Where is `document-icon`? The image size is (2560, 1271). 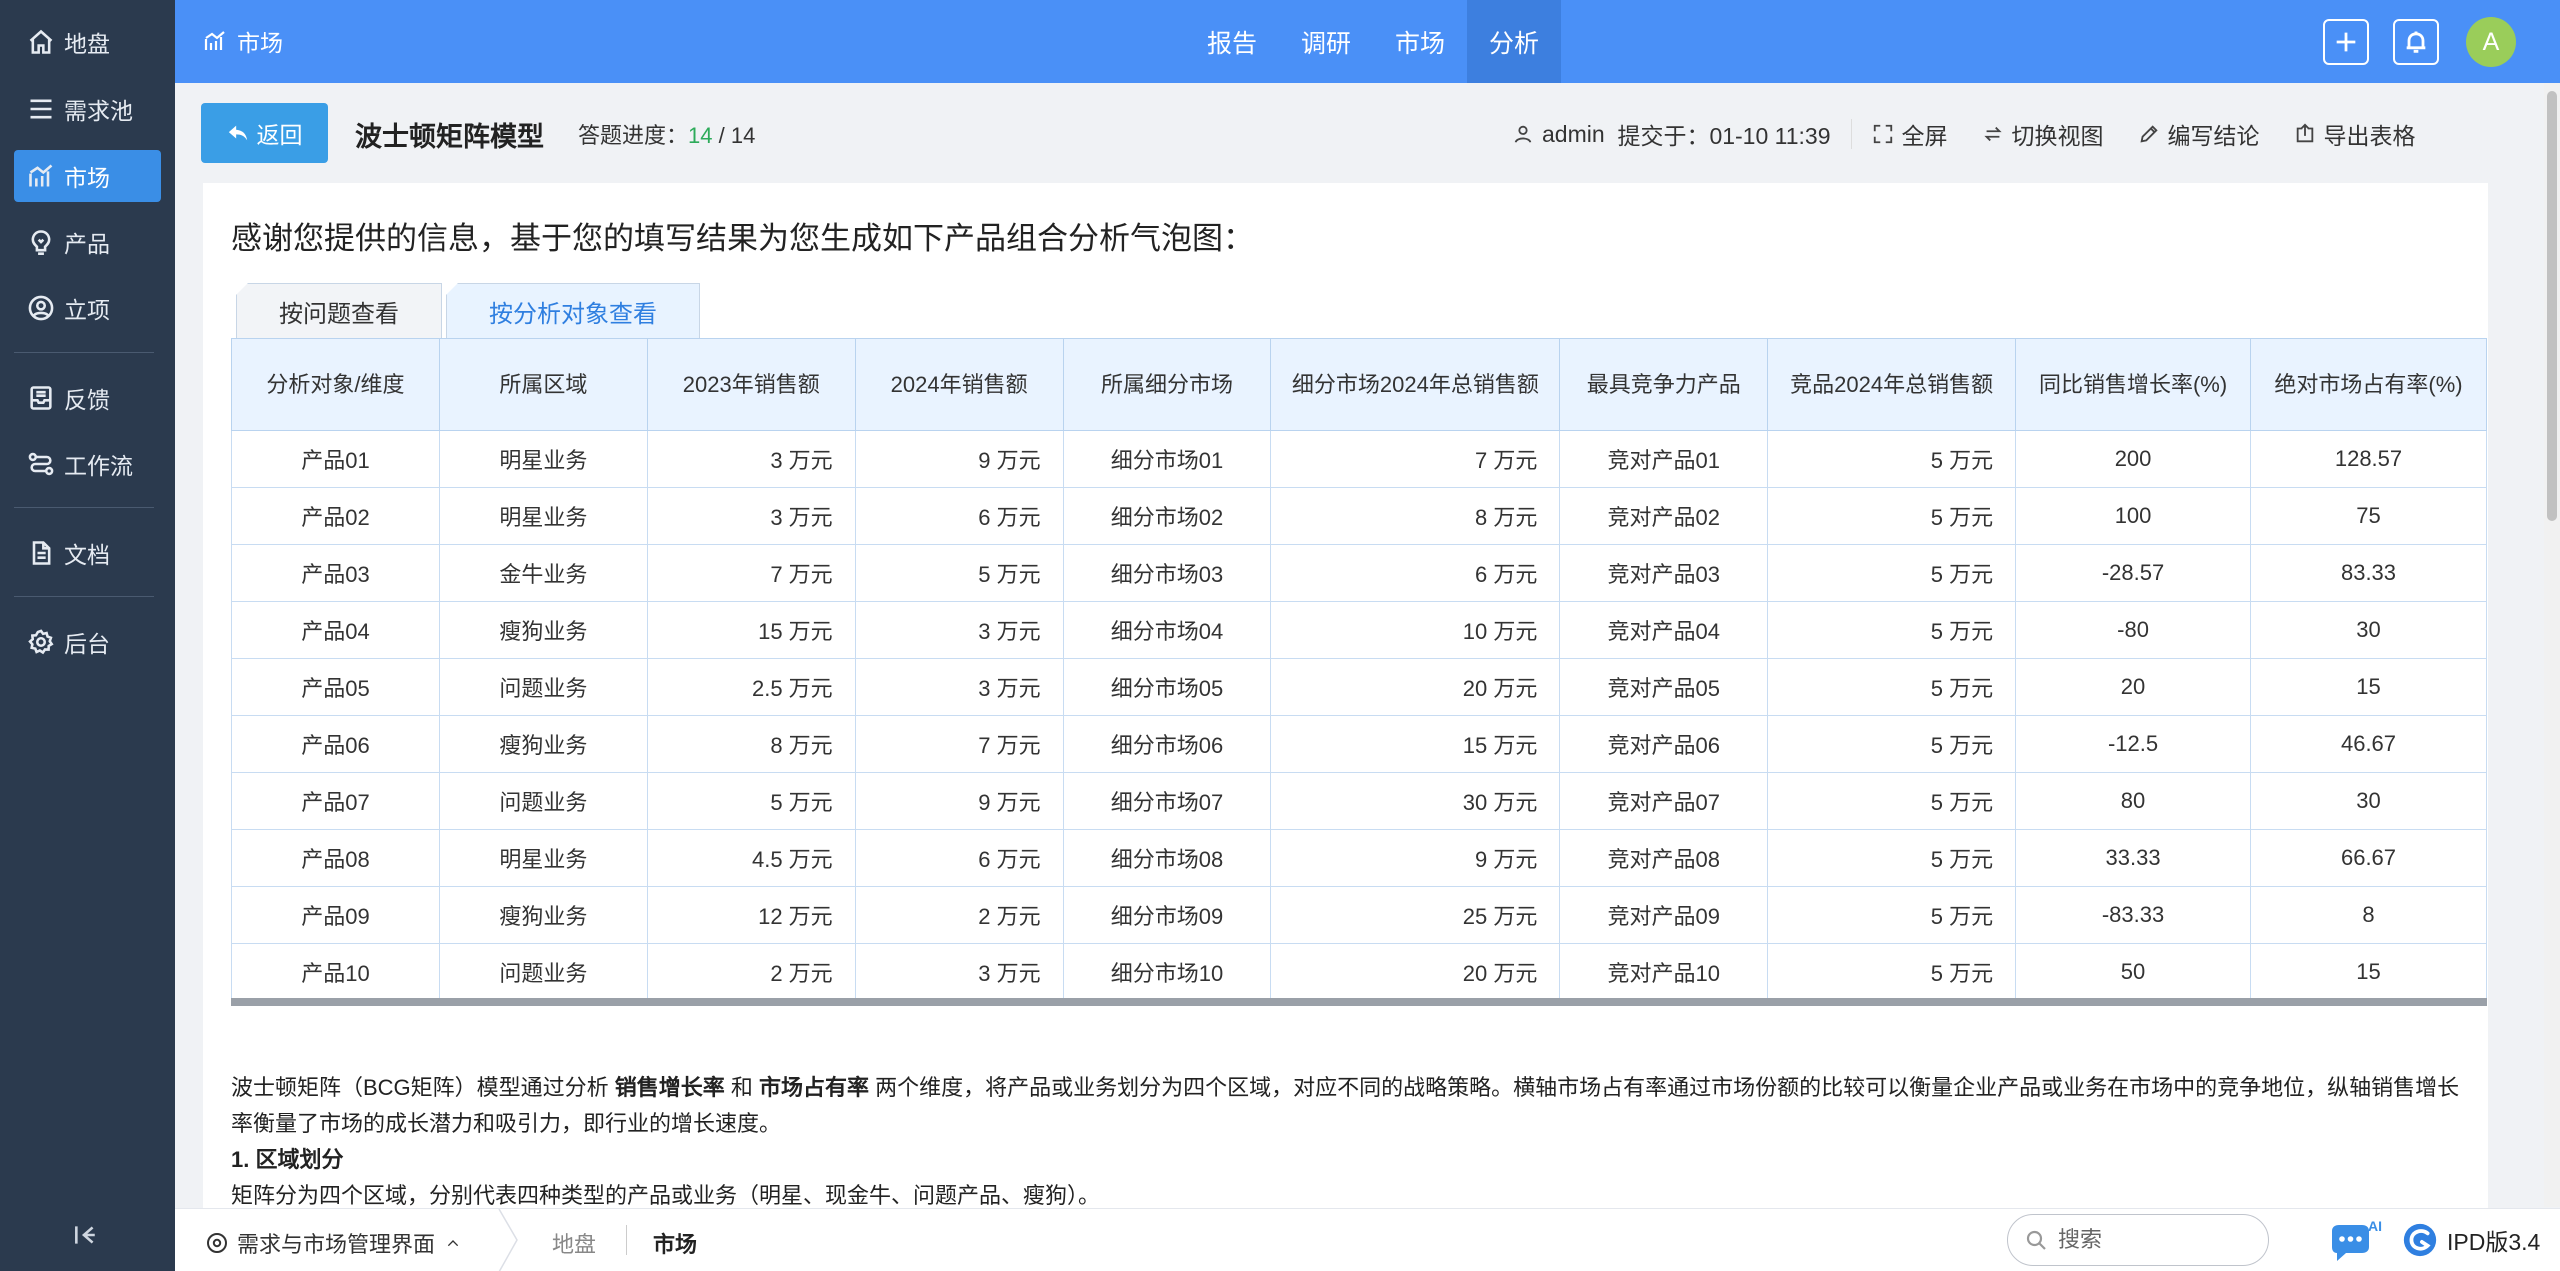
document-icon is located at coordinates (41, 553).